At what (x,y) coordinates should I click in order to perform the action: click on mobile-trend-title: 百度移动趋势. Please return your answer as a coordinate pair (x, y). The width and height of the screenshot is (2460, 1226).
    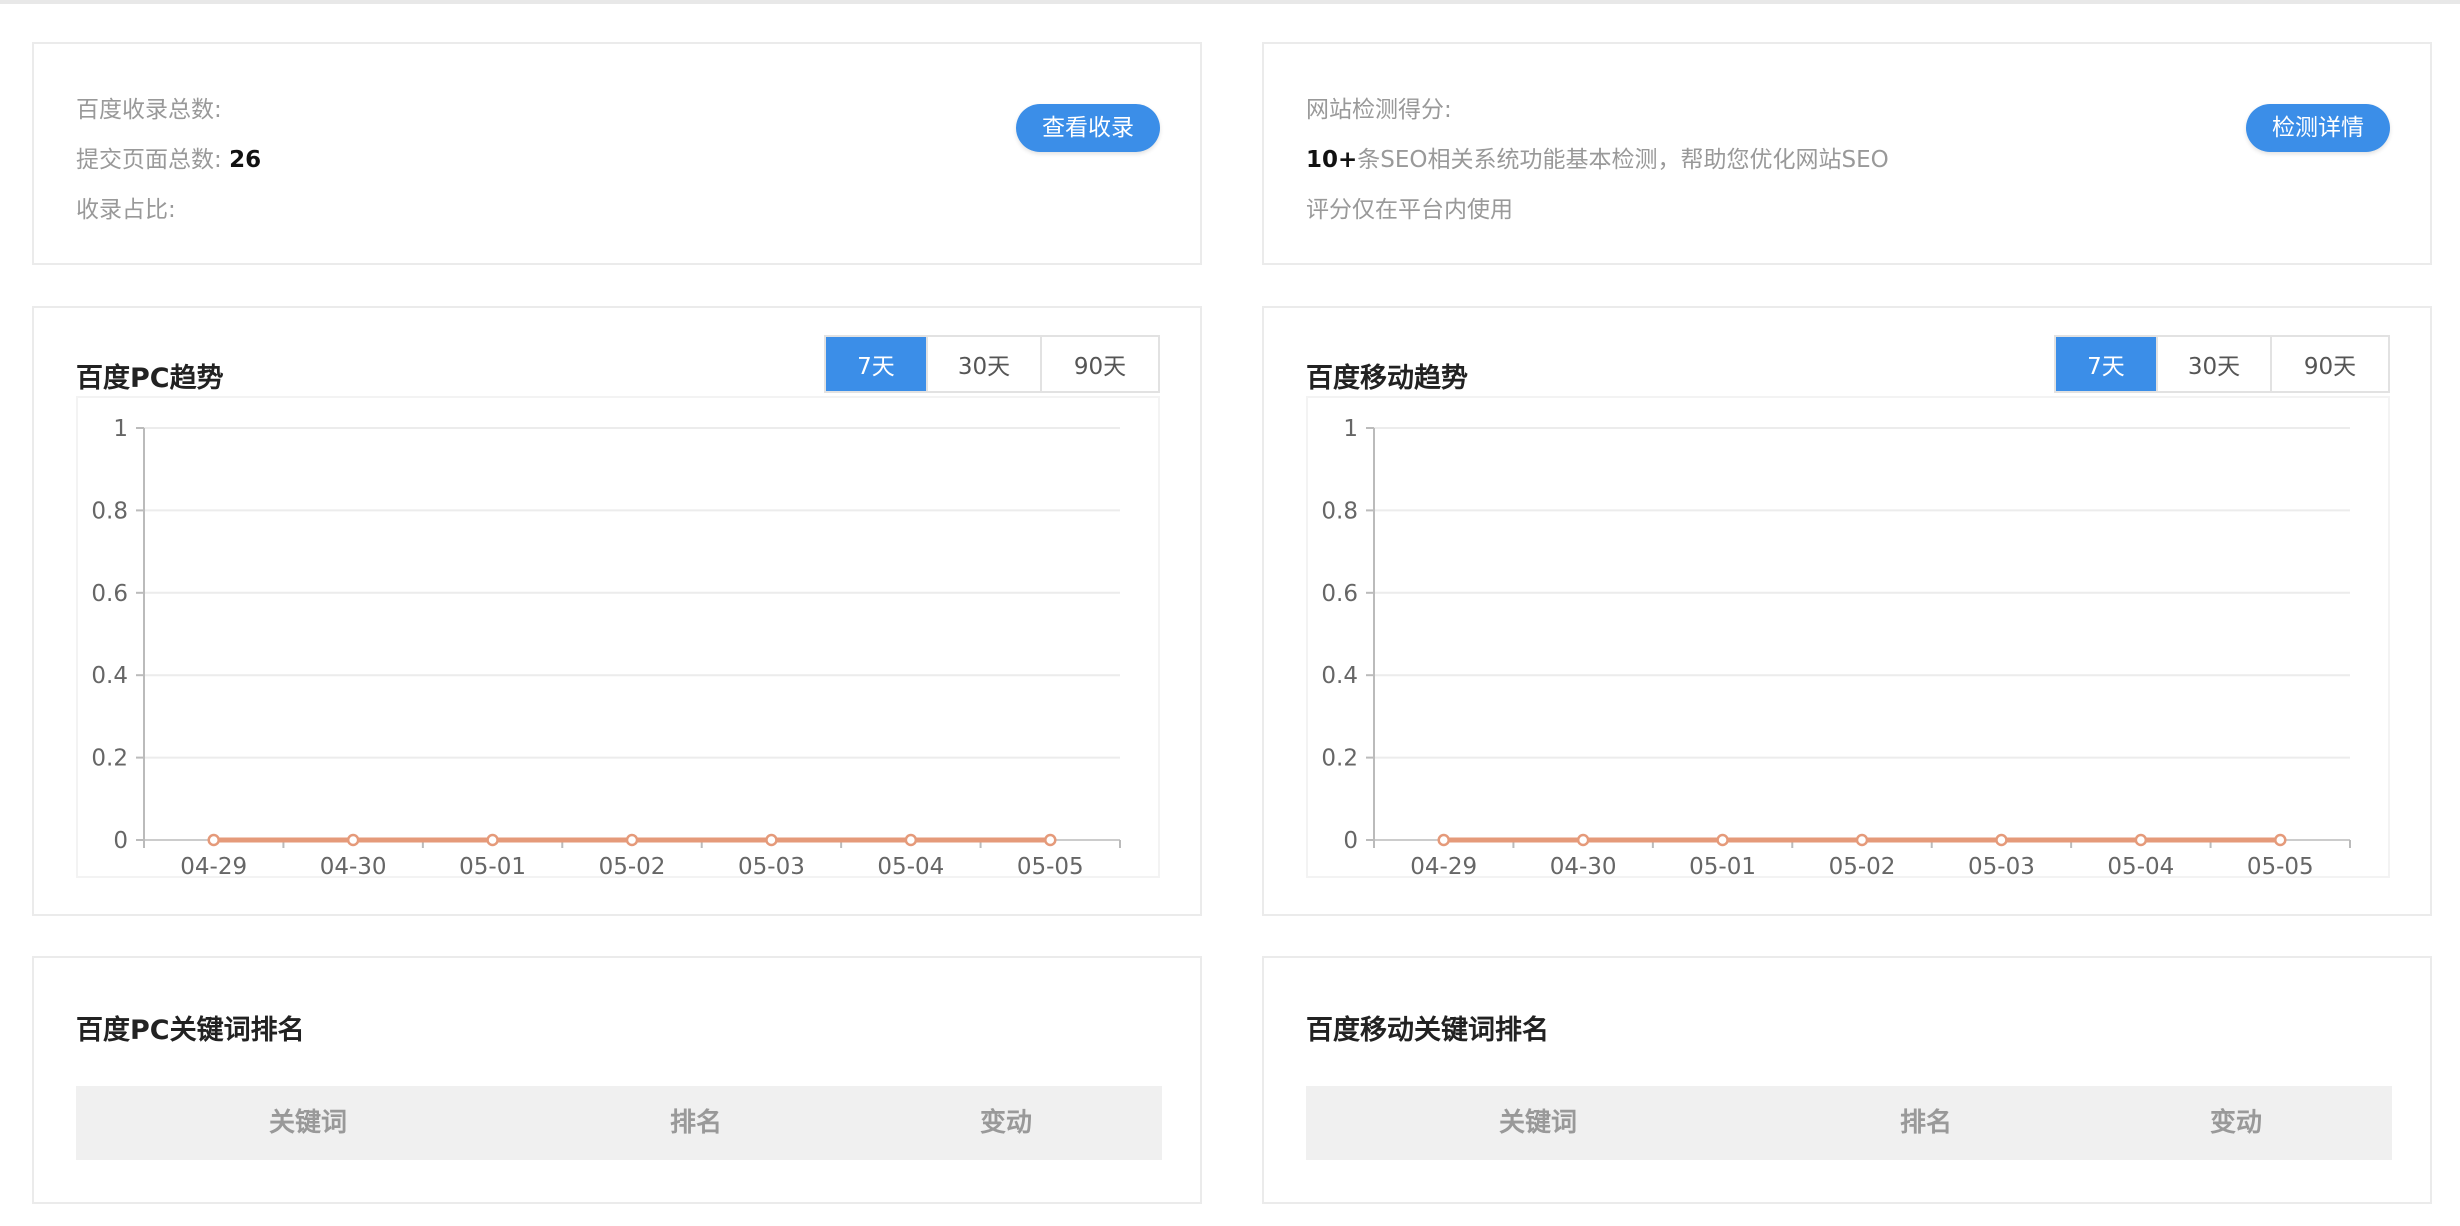
    Looking at the image, I should click on (1387, 378).